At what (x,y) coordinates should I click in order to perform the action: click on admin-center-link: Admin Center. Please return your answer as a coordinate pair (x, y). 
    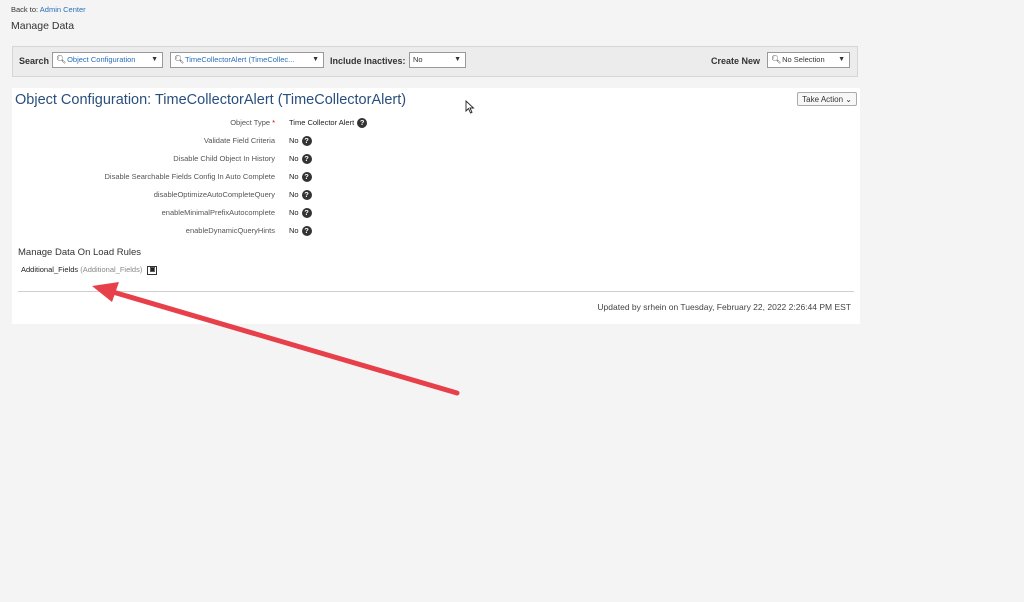
    Looking at the image, I should click on (63, 9).